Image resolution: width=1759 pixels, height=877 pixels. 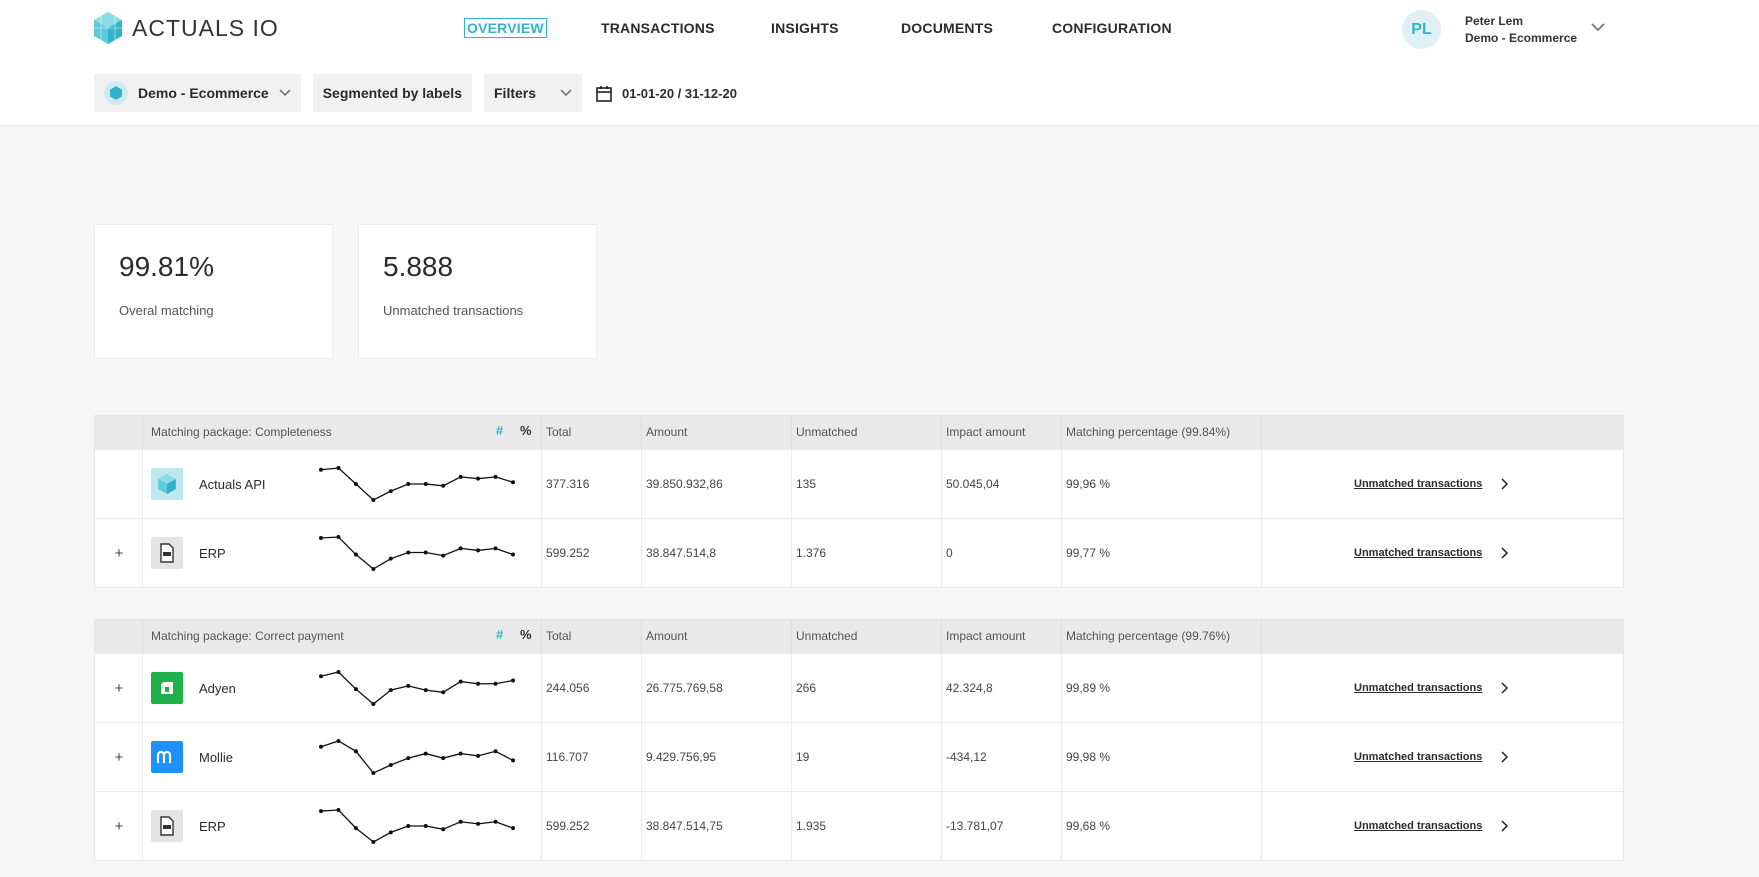 I want to click on nav-transactions: TRANSACTIONS, so click(x=658, y=28).